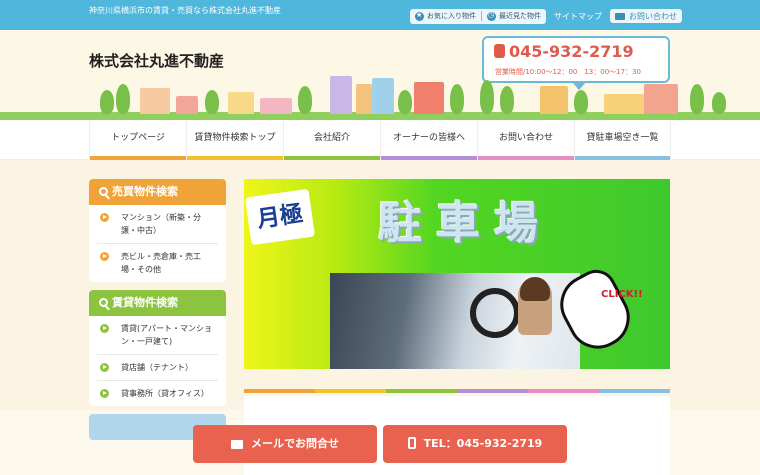 The height and width of the screenshot is (475, 760). Describe the element at coordinates (478, 16) in the screenshot. I see `history-links: お気に入り物件 最近見た物件` at that location.